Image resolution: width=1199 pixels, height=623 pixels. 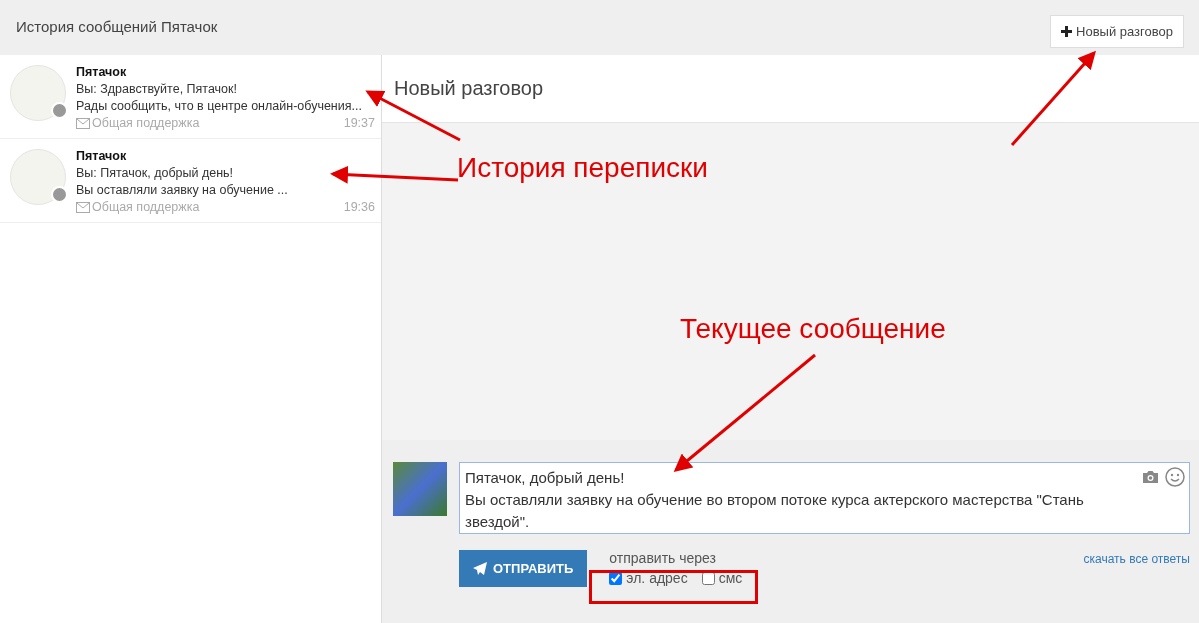 I want to click on smiley-icon, so click(x=1175, y=477).